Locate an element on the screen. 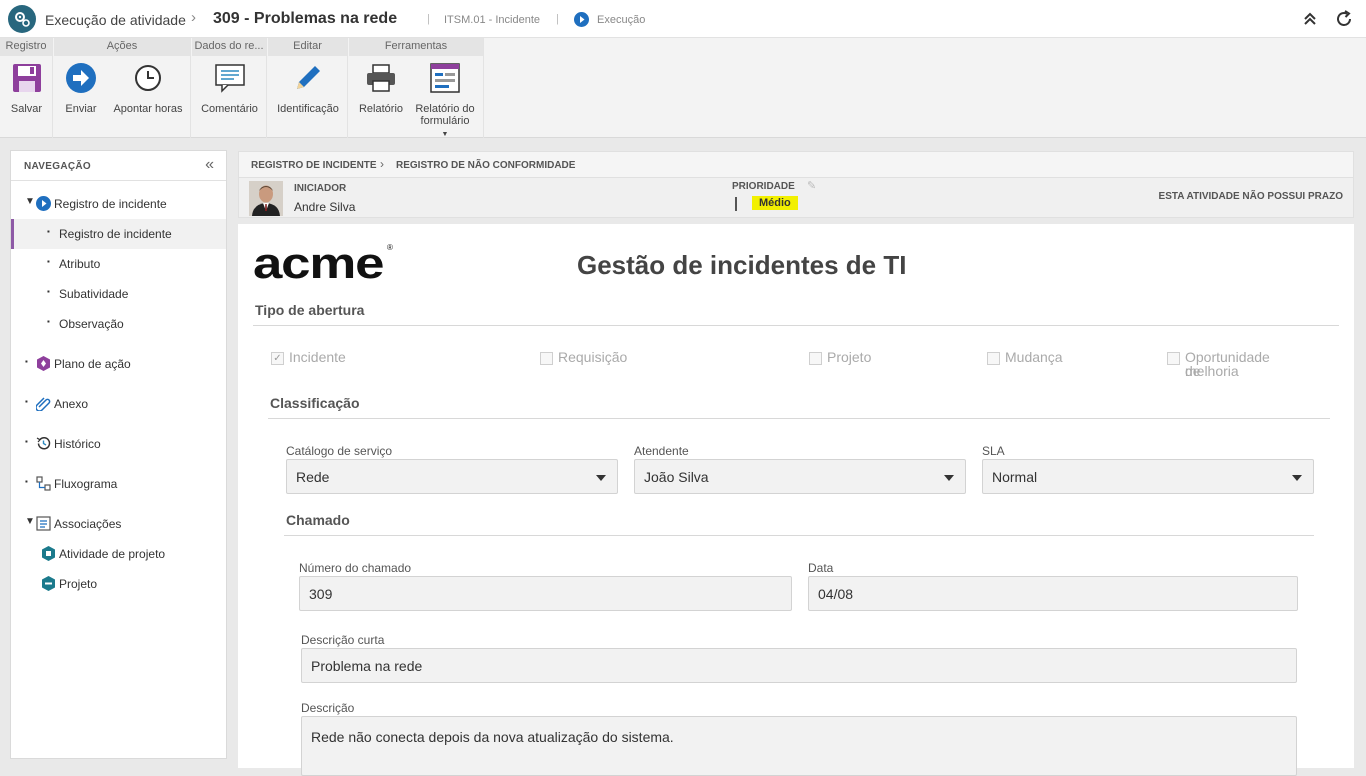 The width and height of the screenshot is (1366, 776). nav-item-label: Anexo is located at coordinates (71, 404).